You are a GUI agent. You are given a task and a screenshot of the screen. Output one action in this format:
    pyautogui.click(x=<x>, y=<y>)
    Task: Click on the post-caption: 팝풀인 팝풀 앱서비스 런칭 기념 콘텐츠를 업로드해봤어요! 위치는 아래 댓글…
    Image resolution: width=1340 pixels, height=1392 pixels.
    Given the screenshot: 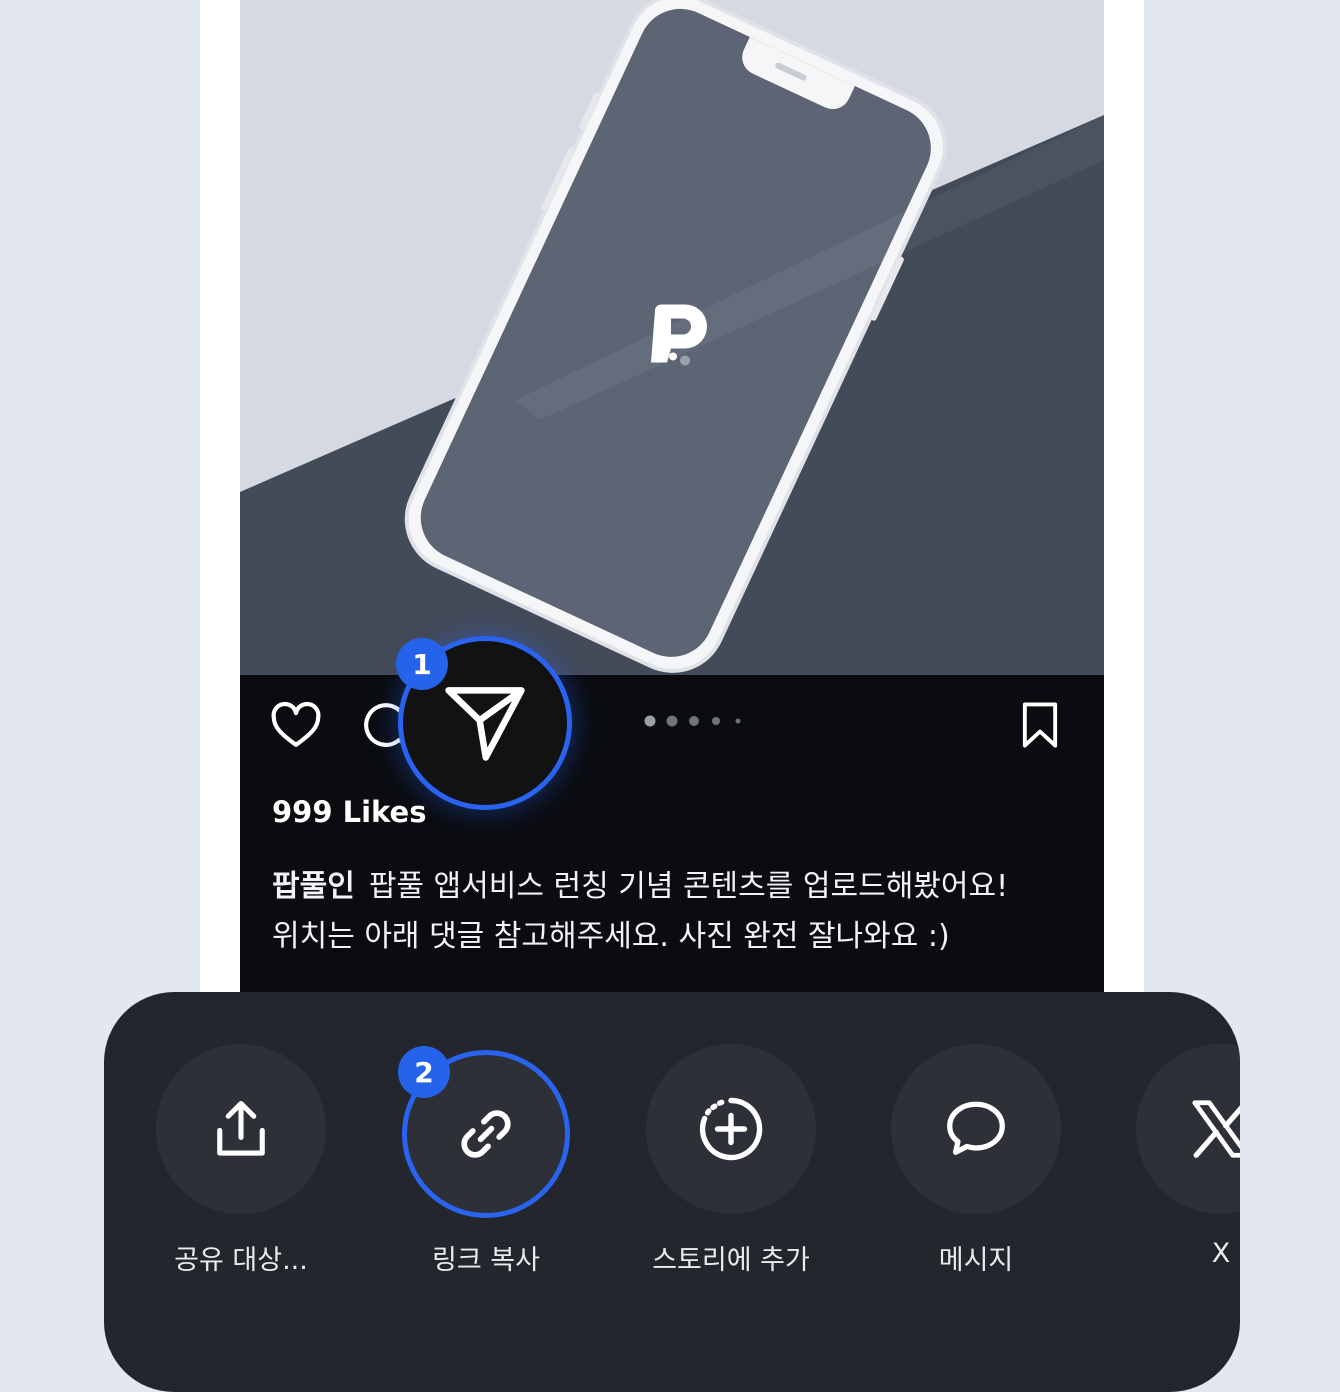 What is the action you would take?
    pyautogui.click(x=672, y=912)
    